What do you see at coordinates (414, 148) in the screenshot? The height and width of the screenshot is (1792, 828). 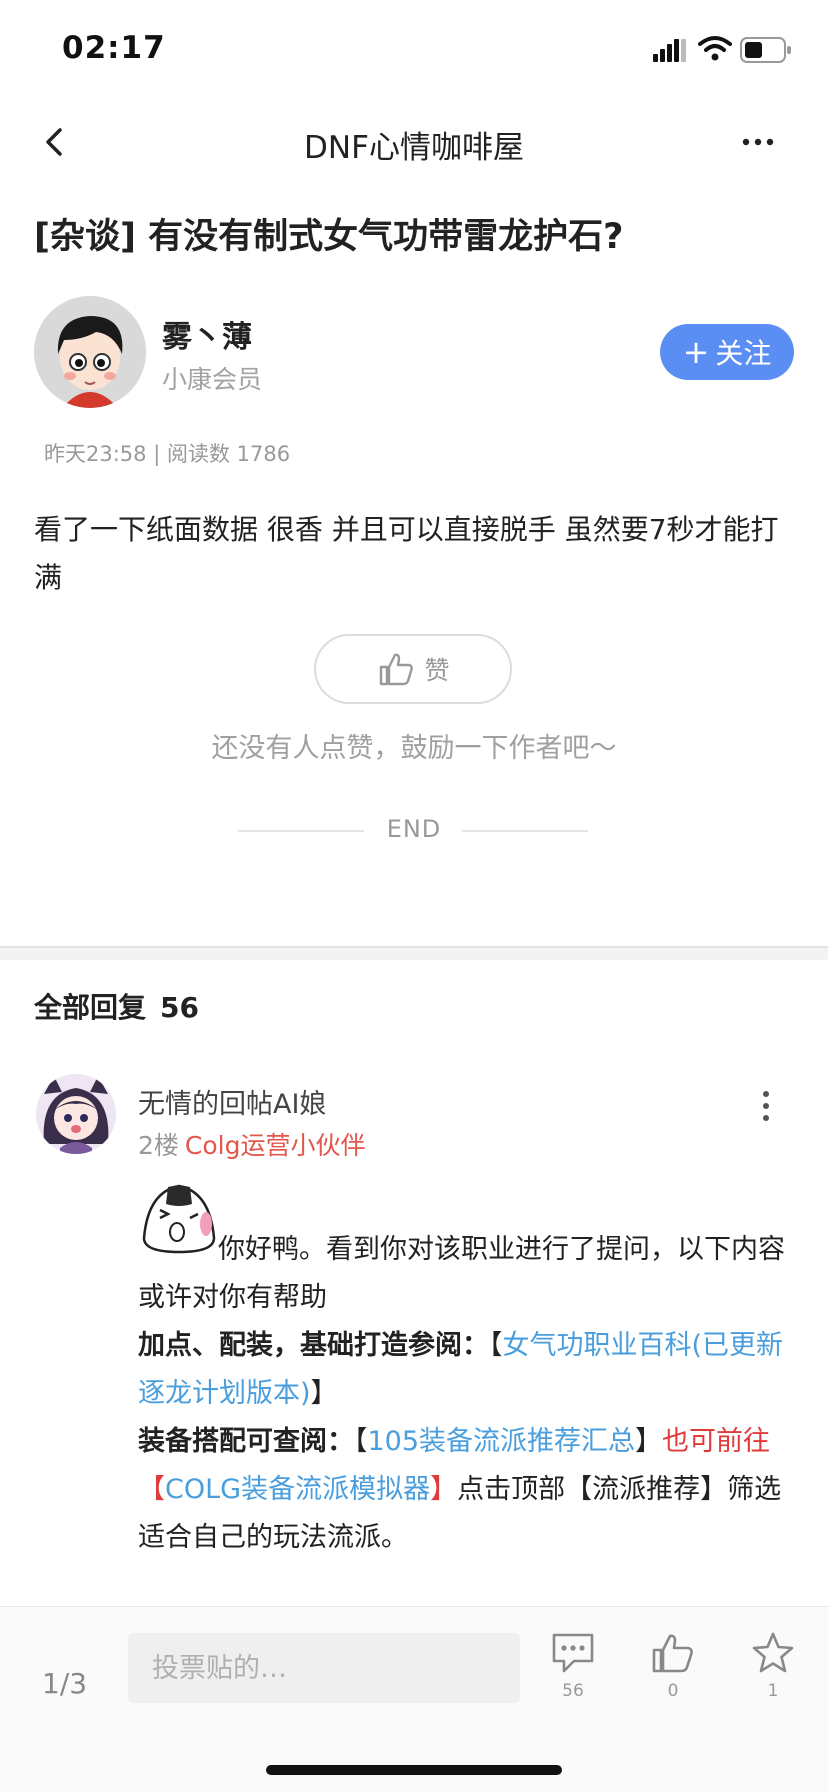 I see `forum-title: DNF心情咖啡屋` at bounding box center [414, 148].